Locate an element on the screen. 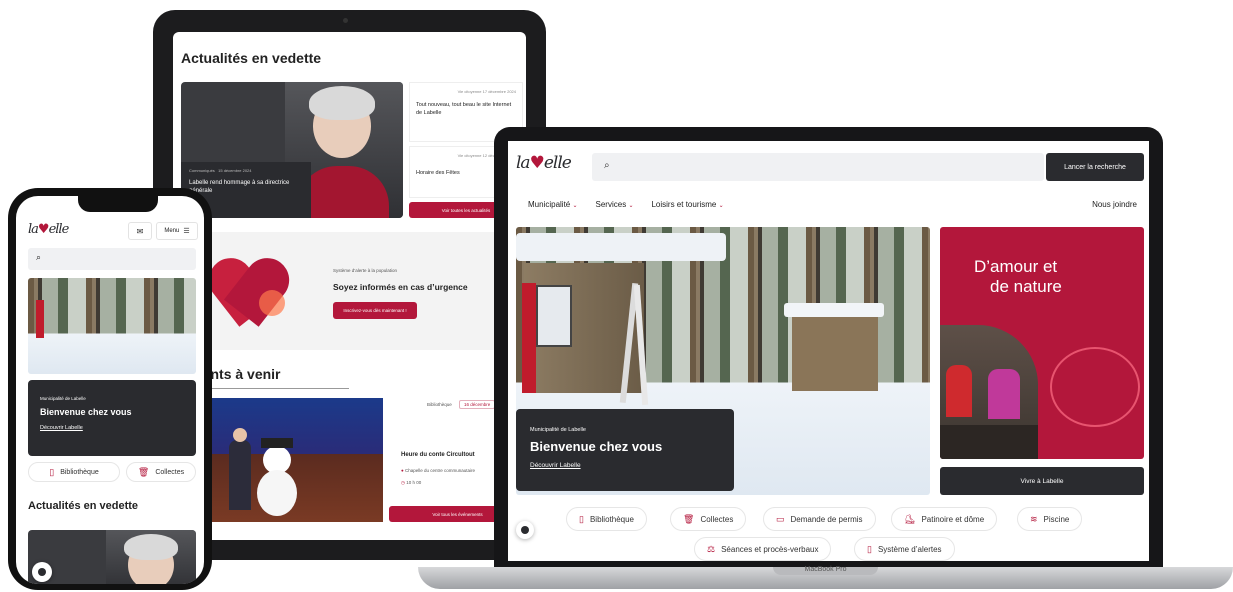  quick-link-piscine: ≋ Piscine is located at coordinates (1050, 519).